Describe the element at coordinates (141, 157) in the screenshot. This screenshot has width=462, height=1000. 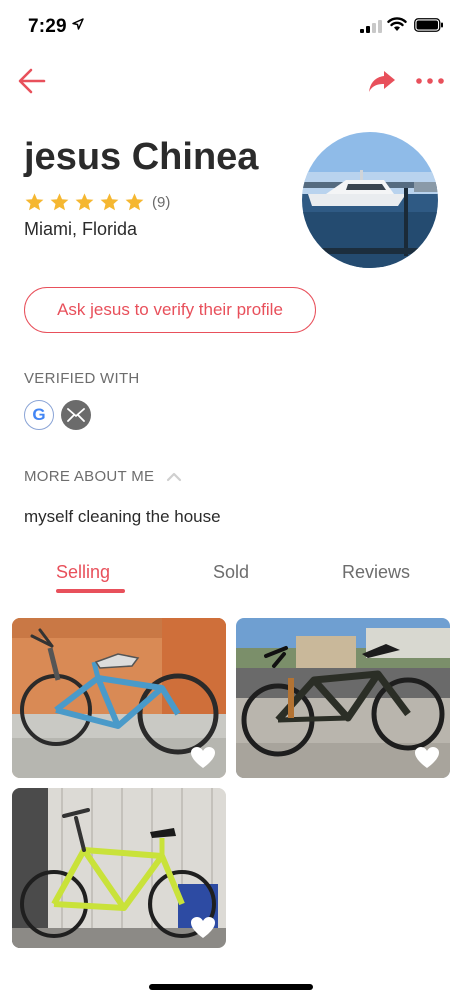
I see `profile-name: jesus Chinea` at that location.